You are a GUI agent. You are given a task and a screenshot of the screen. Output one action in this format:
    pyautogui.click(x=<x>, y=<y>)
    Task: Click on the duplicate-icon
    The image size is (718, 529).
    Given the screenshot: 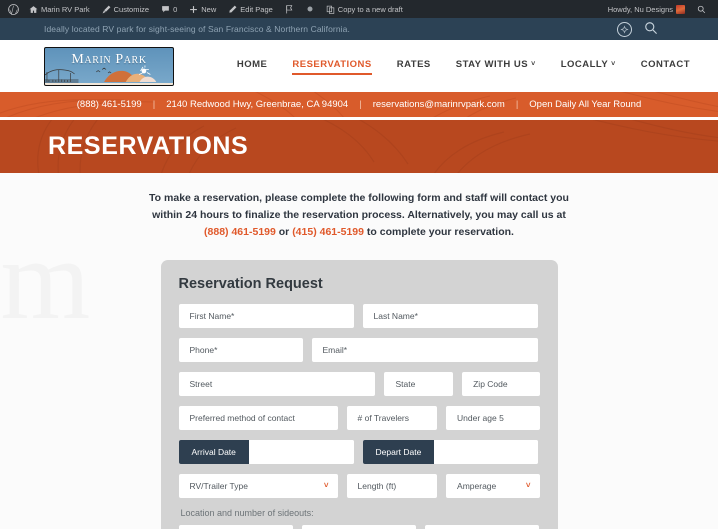 What is the action you would take?
    pyautogui.click(x=330, y=9)
    